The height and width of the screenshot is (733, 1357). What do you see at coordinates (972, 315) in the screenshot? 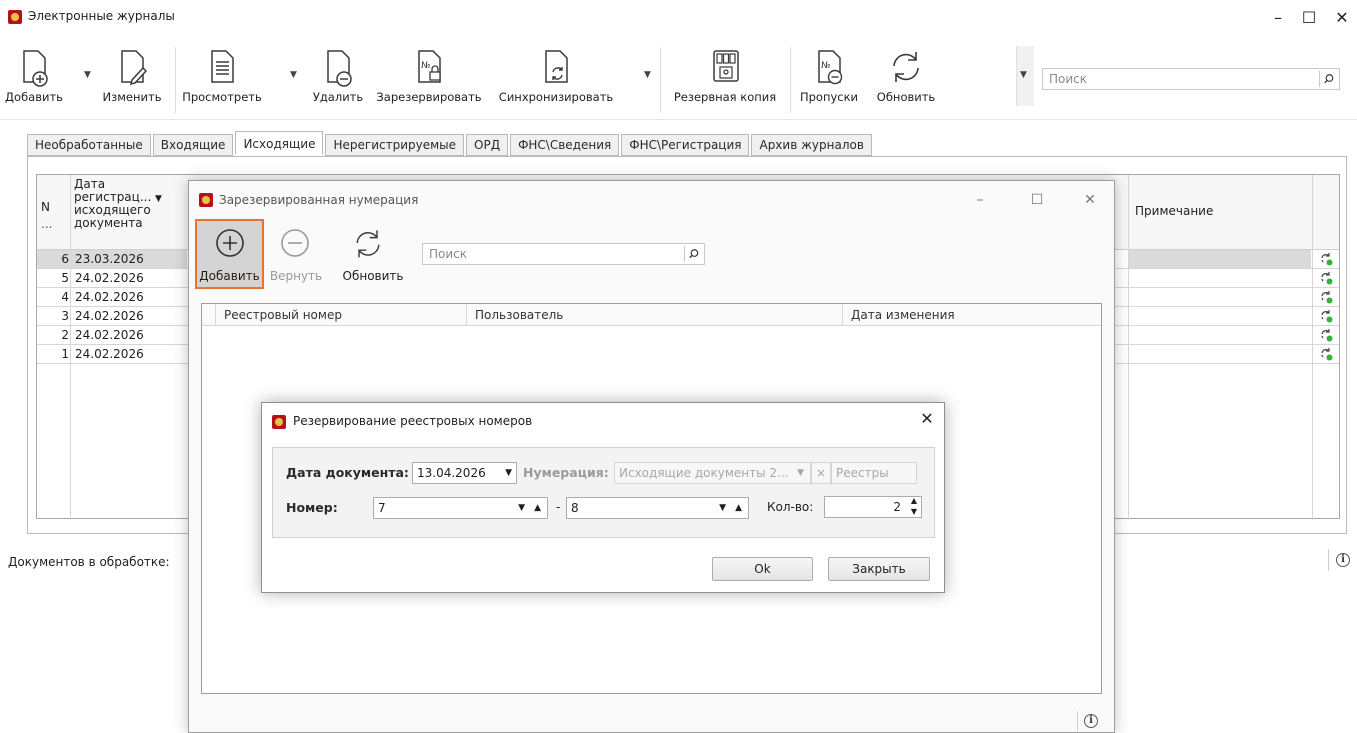
I see `col-change-date: Дата изменения` at bounding box center [972, 315].